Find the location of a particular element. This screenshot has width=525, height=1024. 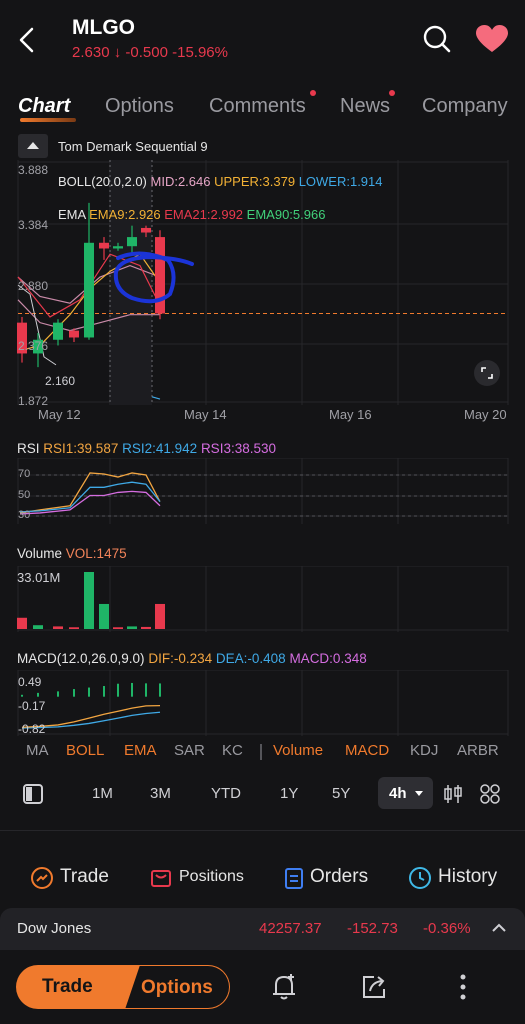

tab-options: Options is located at coordinates (139, 106).